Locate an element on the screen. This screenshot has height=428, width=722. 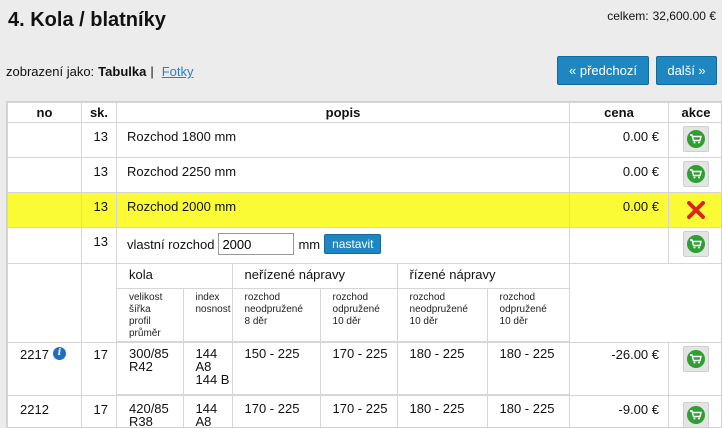
set-button: nastavit is located at coordinates (353, 244).